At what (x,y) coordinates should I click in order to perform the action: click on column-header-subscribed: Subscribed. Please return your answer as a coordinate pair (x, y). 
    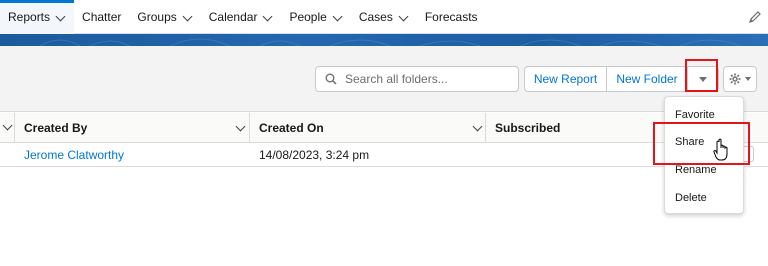
    Looking at the image, I should click on (527, 128).